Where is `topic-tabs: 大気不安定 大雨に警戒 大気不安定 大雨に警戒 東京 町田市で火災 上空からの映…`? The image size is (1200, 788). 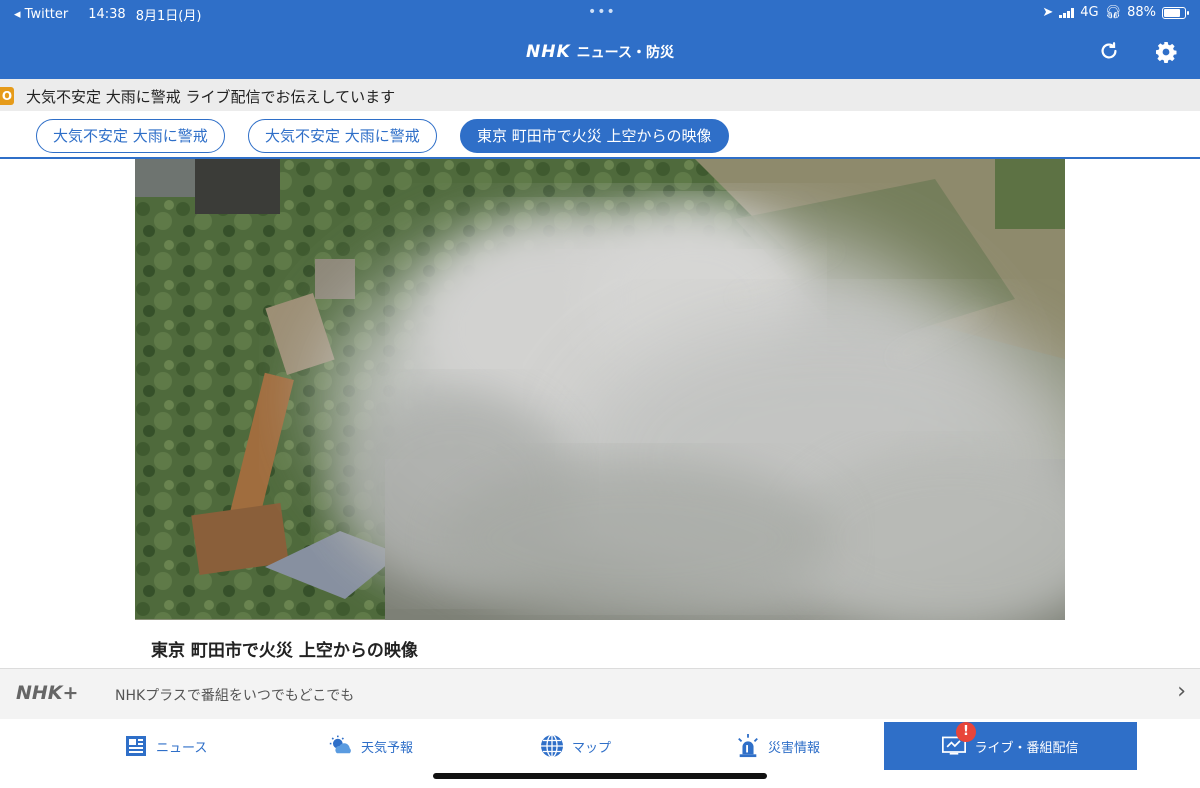 topic-tabs: 大気不安定 大雨に警戒 大気不安定 大雨に警戒 東京 町田市で火災 上空からの映… is located at coordinates (600, 135).